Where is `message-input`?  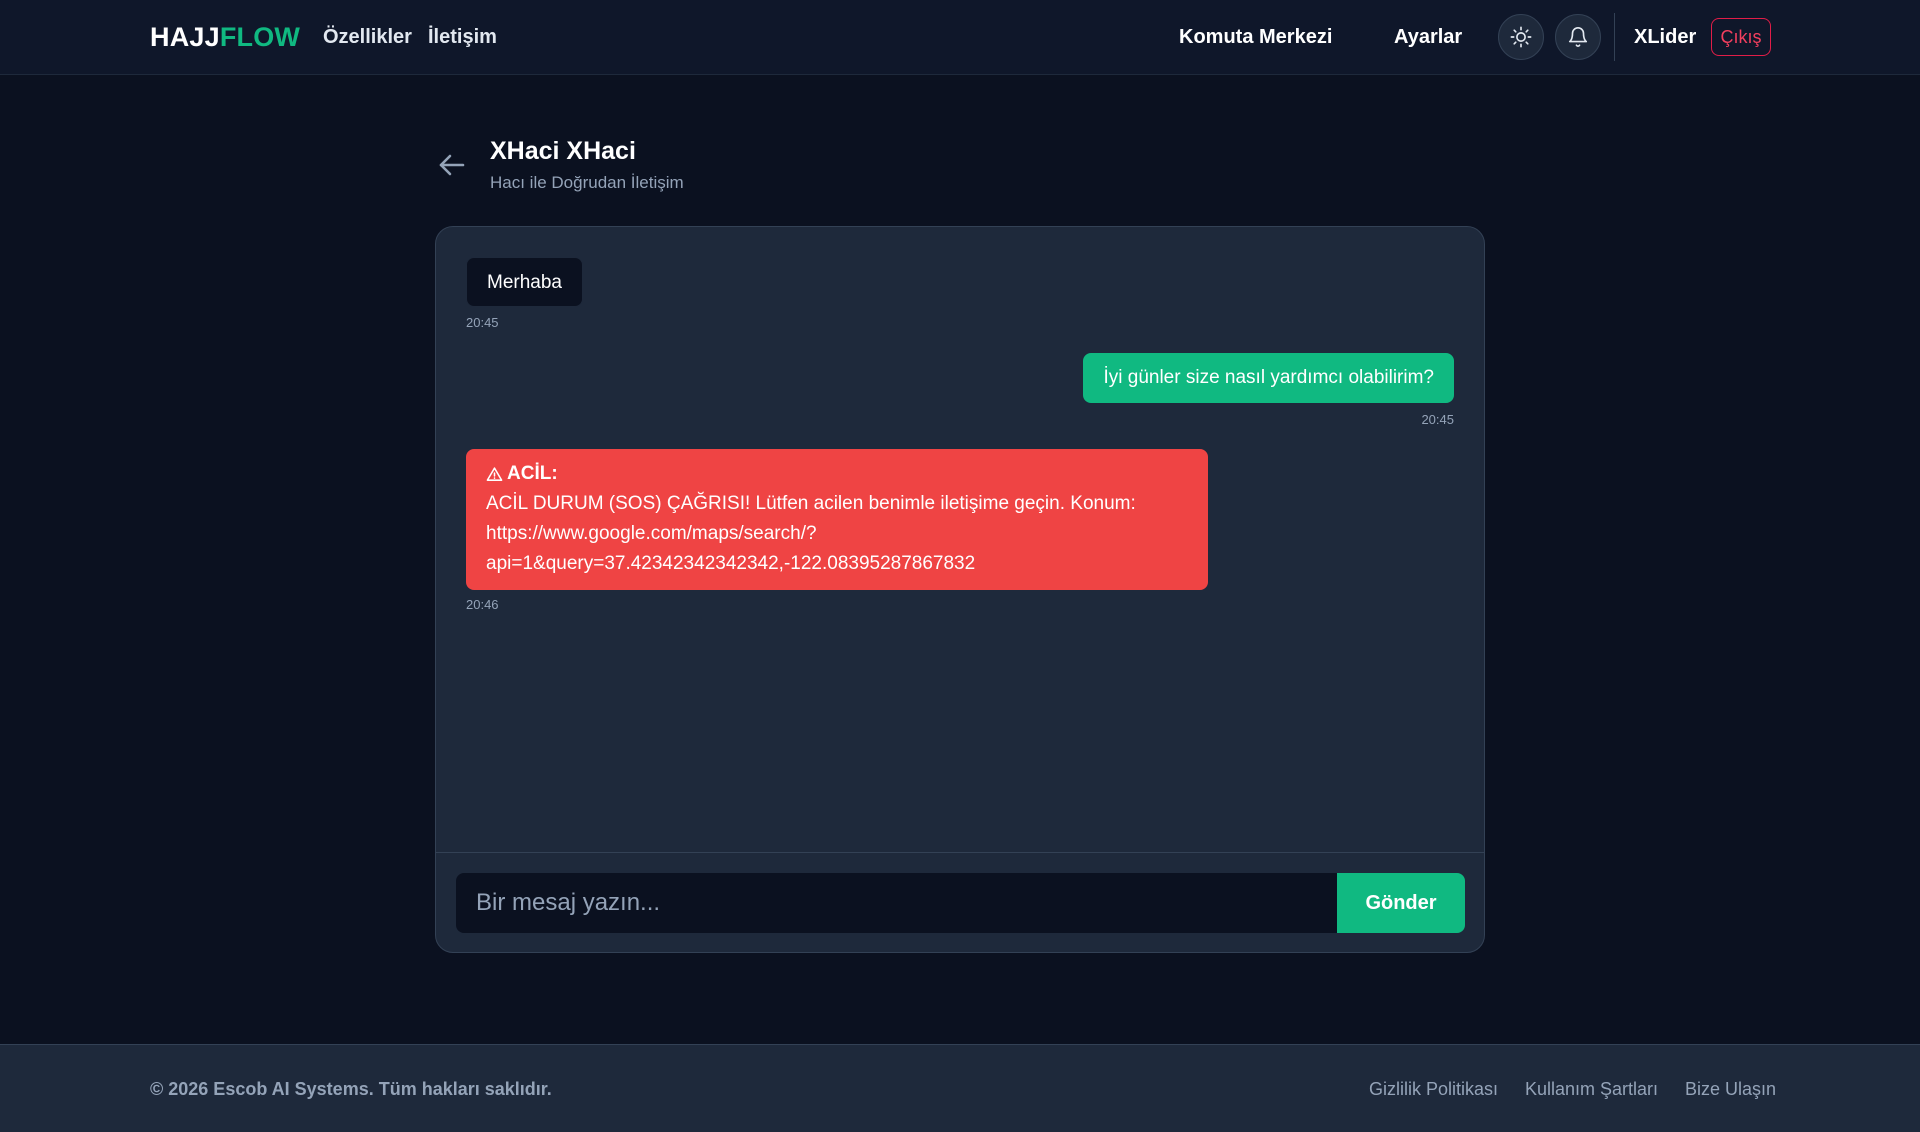 message-input is located at coordinates (896, 903).